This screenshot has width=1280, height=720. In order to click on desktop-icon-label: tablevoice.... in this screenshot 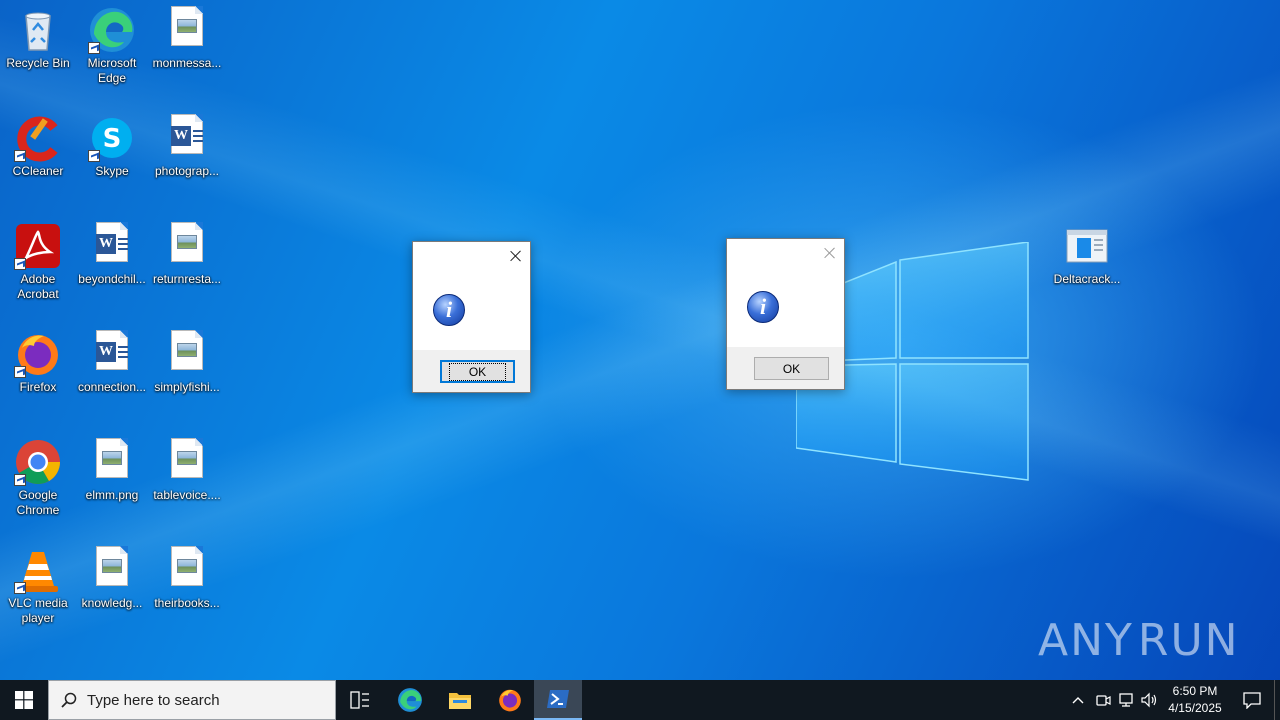, I will do `click(187, 495)`.